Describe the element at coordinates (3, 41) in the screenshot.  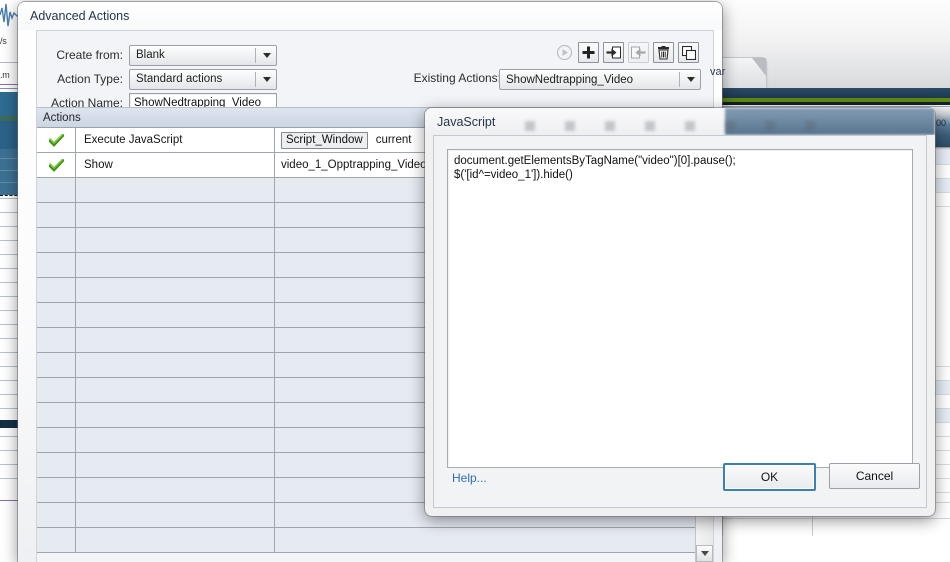
I see `background-strip-label-1: /s` at that location.